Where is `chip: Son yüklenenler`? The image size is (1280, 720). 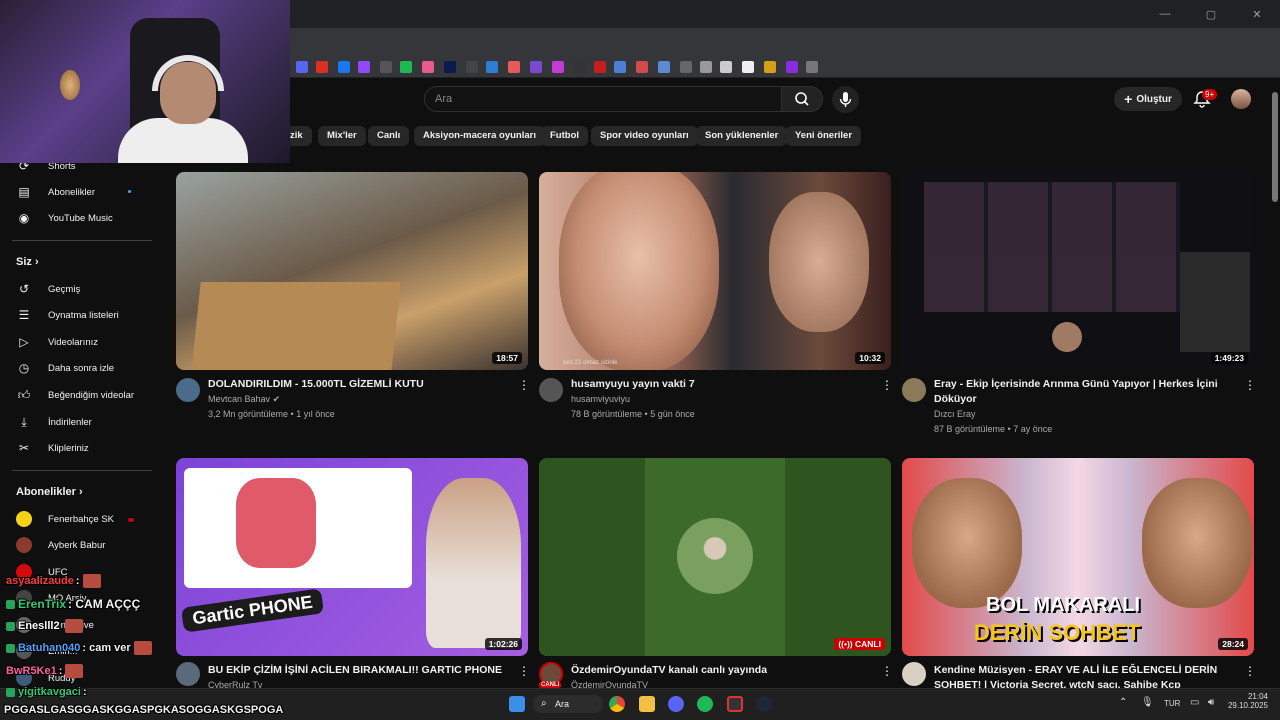
chip: Son yüklenenler is located at coordinates (742, 136).